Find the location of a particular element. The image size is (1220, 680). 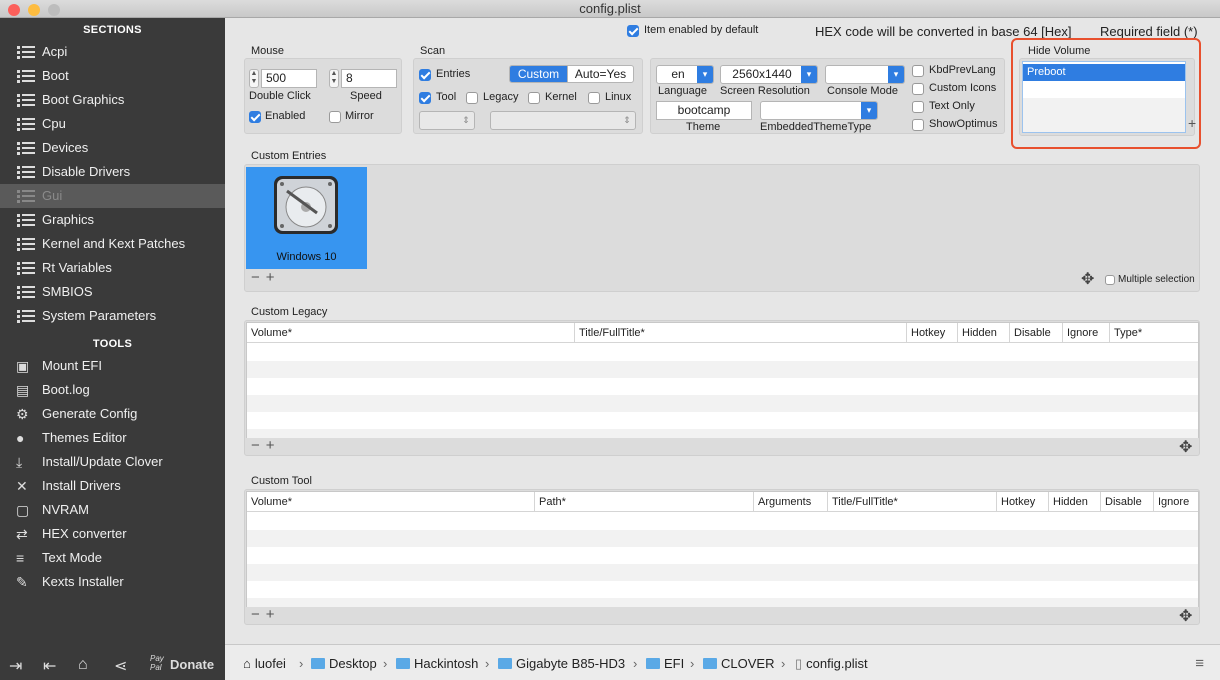

custom-entries-add-remove: − + is located at coordinates (266, 277).